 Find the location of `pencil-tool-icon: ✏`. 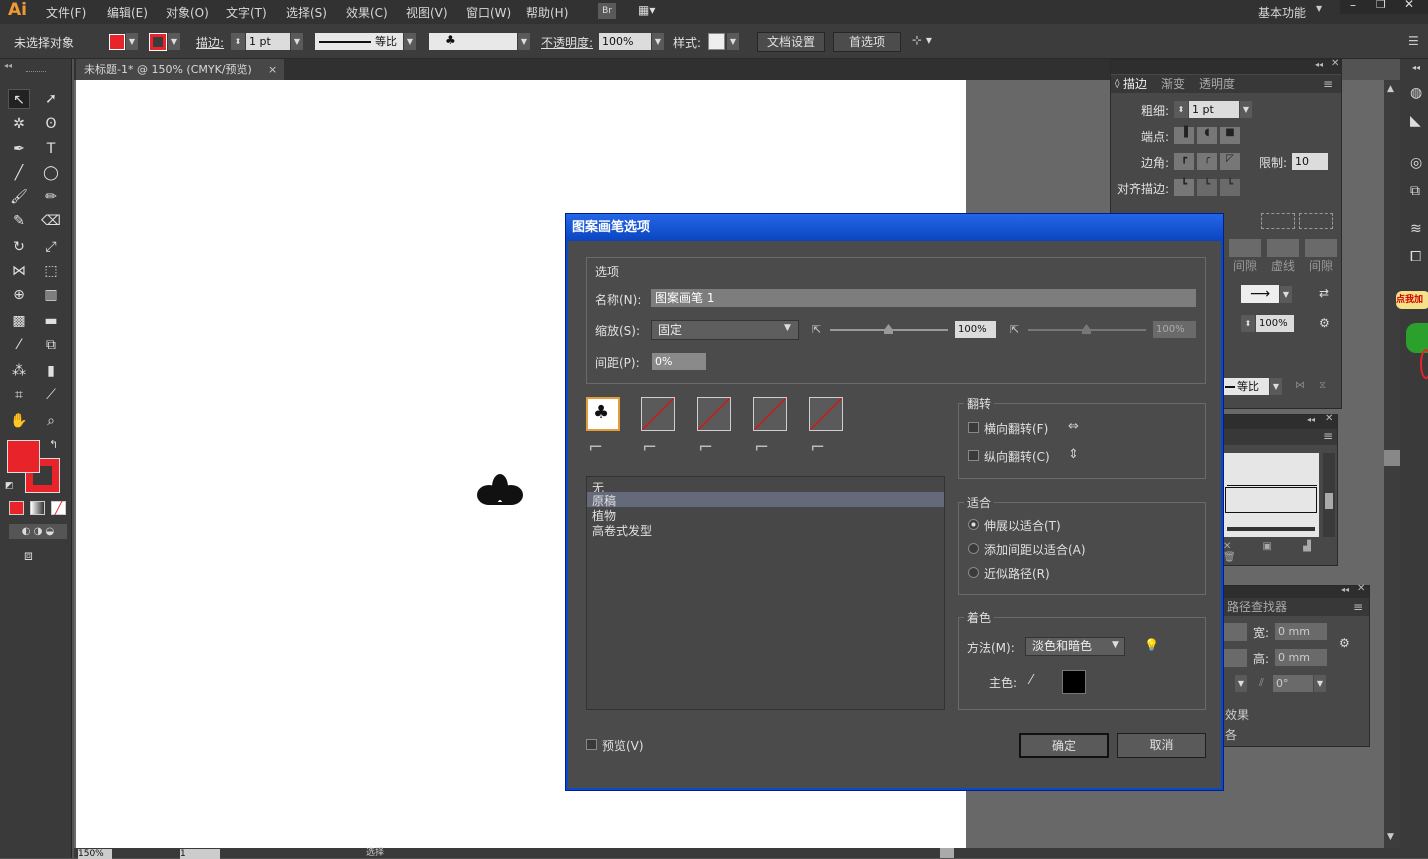

pencil-tool-icon: ✏ is located at coordinates (51, 197).